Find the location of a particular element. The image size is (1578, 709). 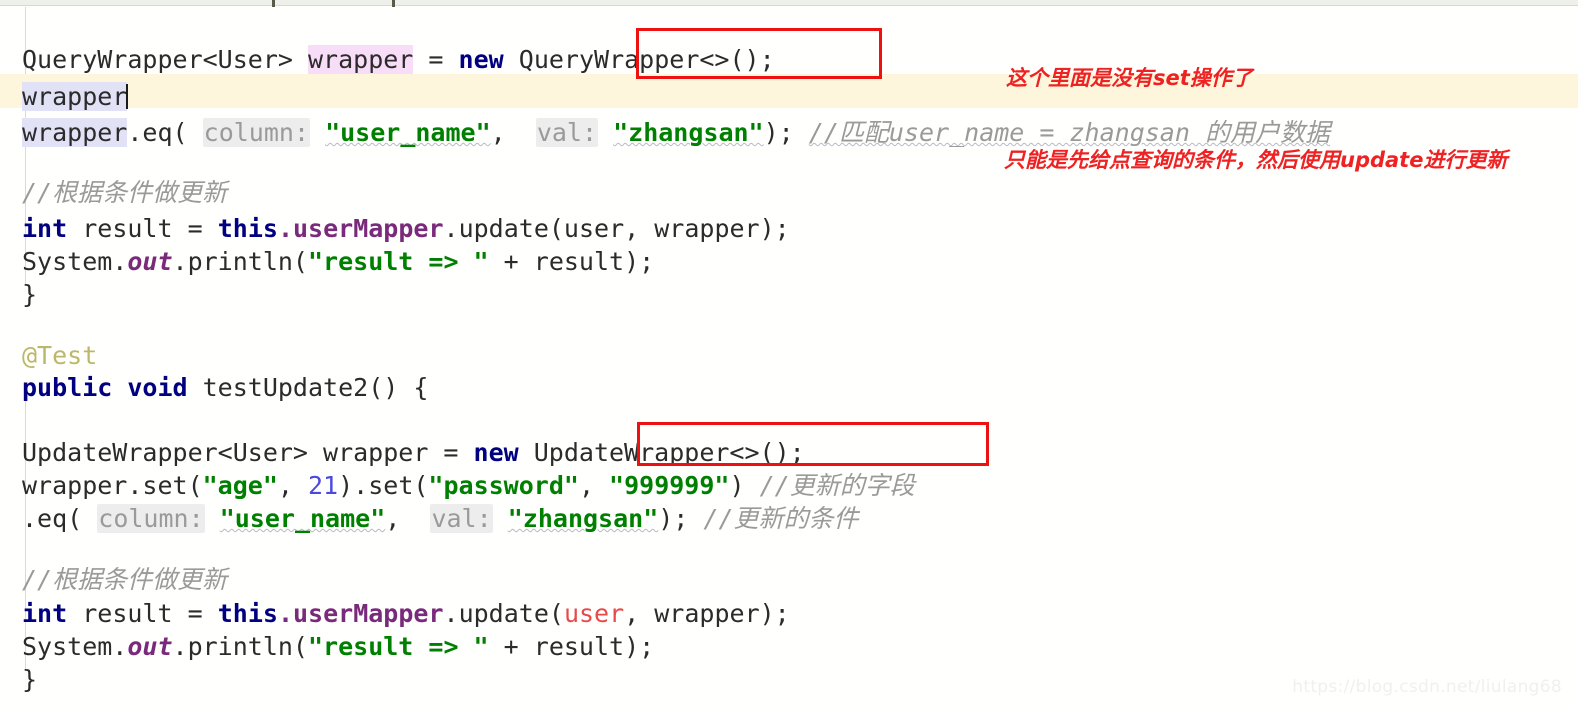

b1-l5-eq: = is located at coordinates (195, 228).